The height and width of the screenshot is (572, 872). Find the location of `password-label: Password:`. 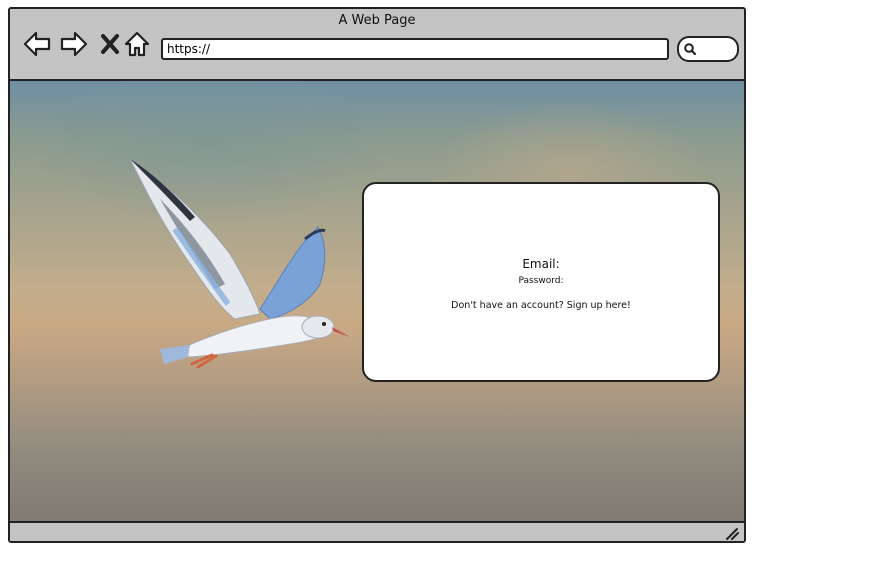

password-label: Password: is located at coordinates (541, 281).